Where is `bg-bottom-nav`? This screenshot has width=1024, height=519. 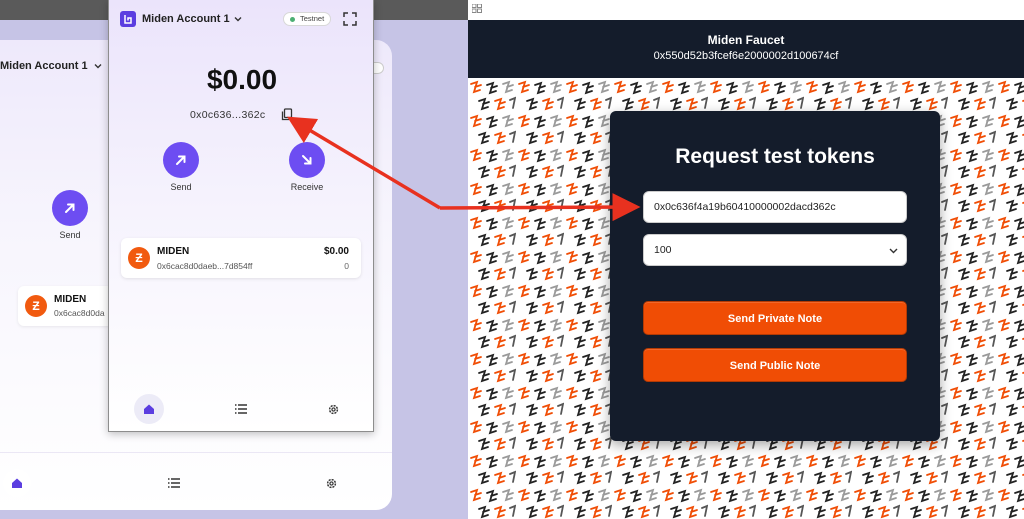
bg-bottom-nav is located at coordinates (196, 481).